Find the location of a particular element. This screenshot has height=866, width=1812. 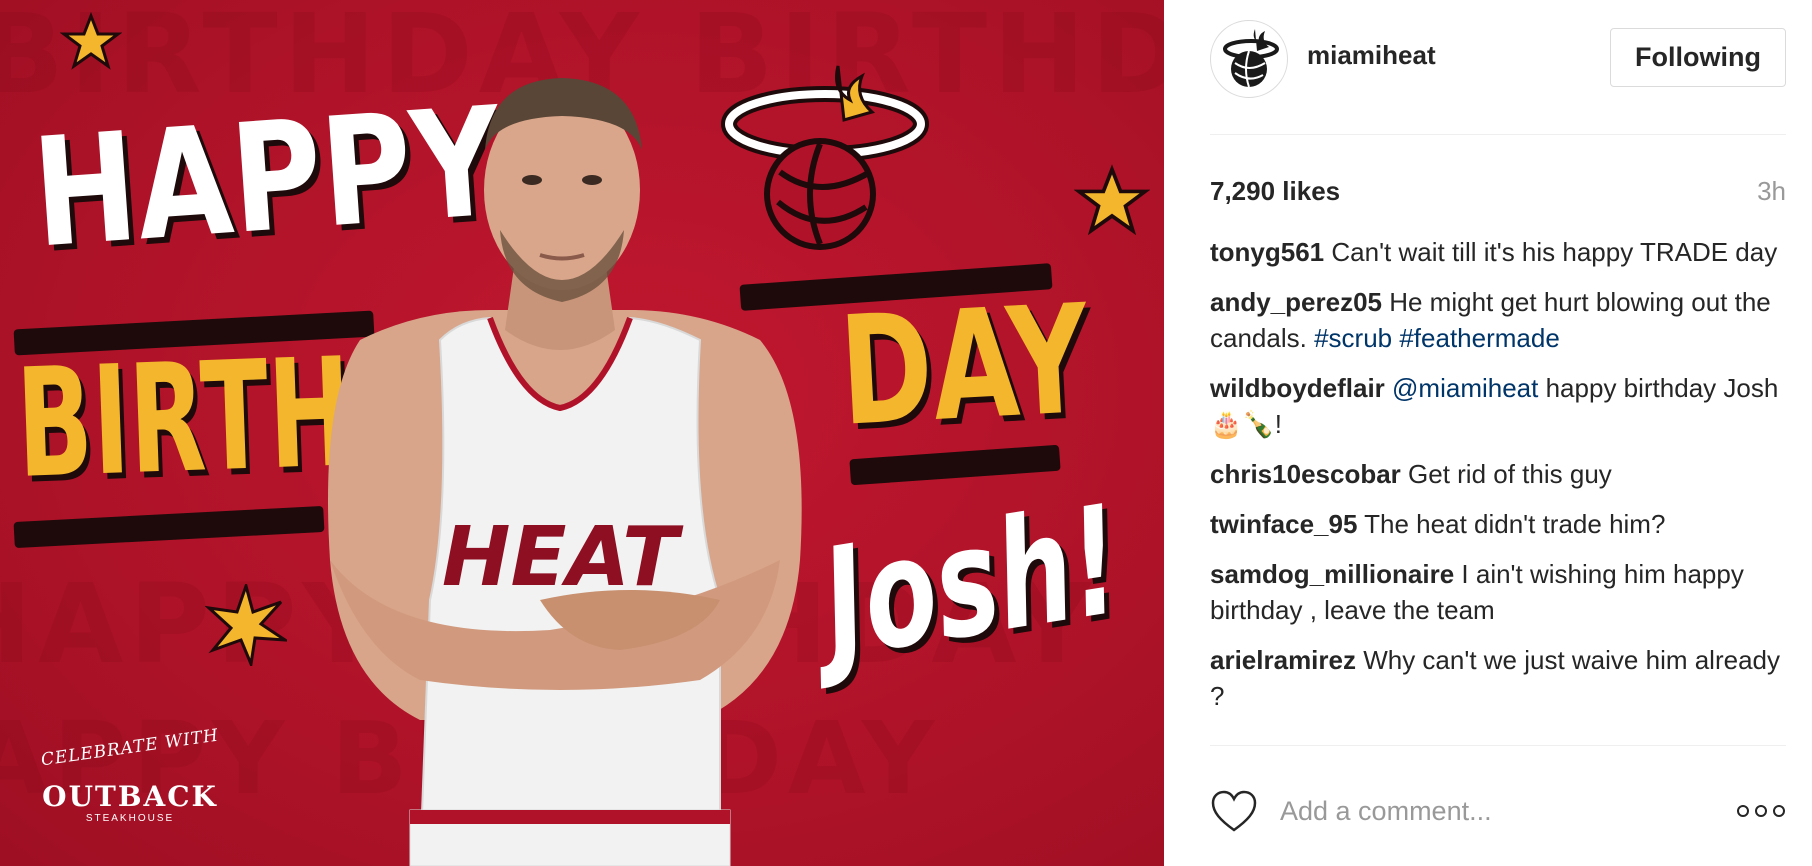

divider is located at coordinates (1498, 745).